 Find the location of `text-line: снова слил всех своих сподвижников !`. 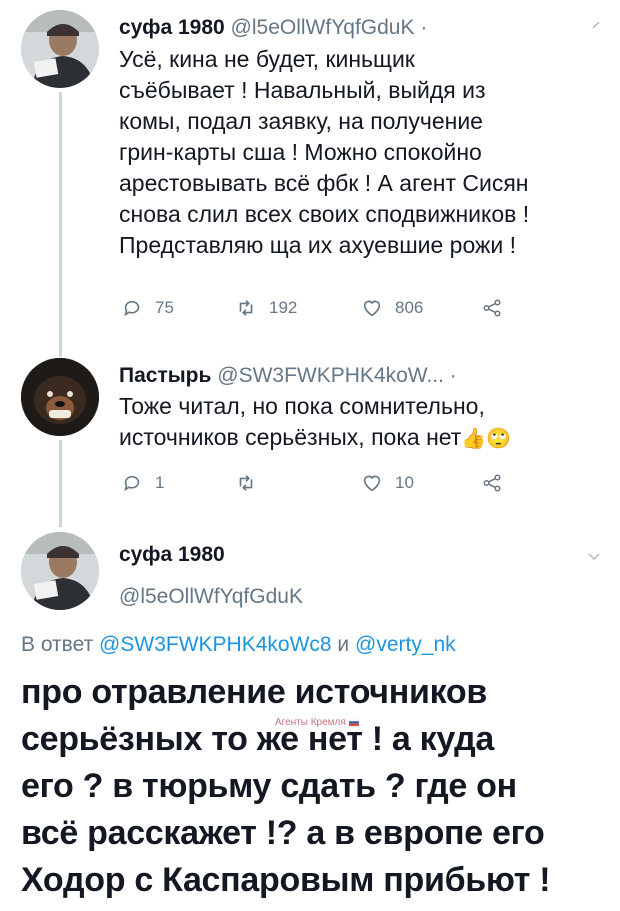

text-line: снова слил всех своих сподвижников ! is located at coordinates (324, 214).